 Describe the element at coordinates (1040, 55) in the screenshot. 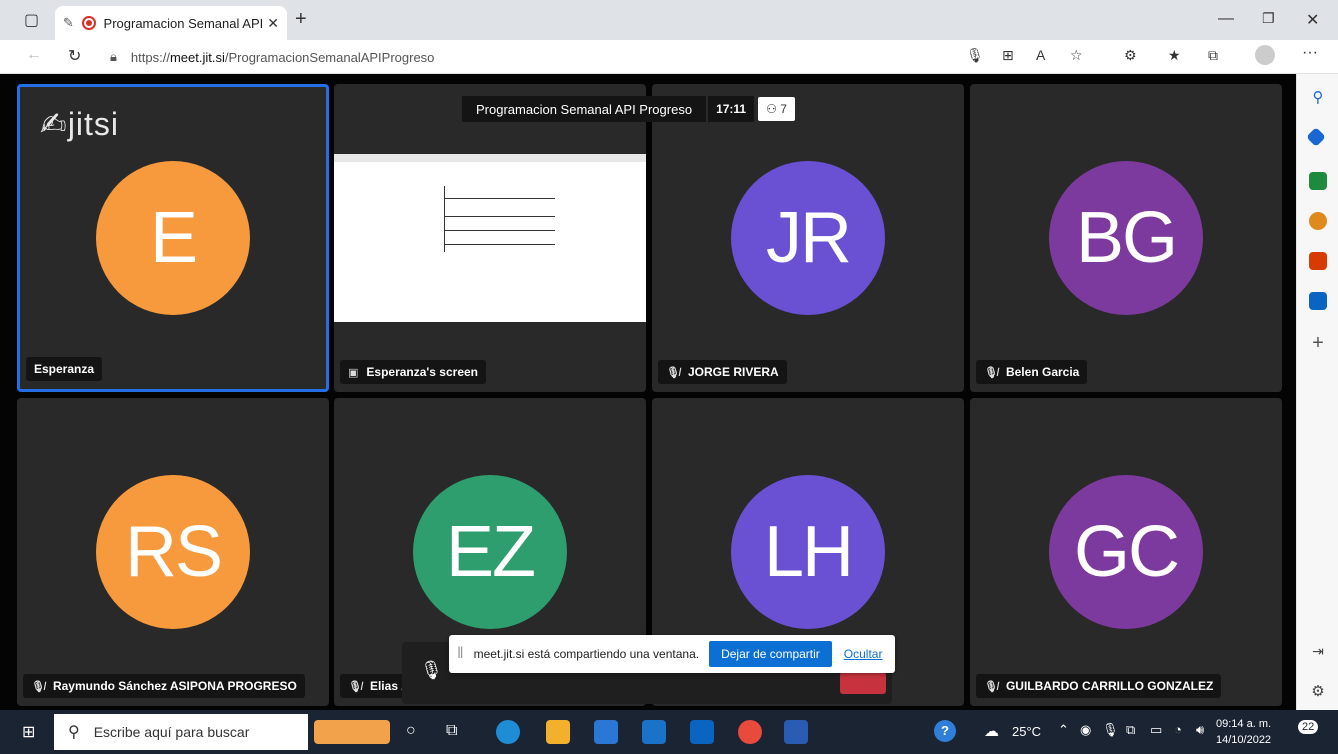

I see `read-aloud-icon: A` at that location.